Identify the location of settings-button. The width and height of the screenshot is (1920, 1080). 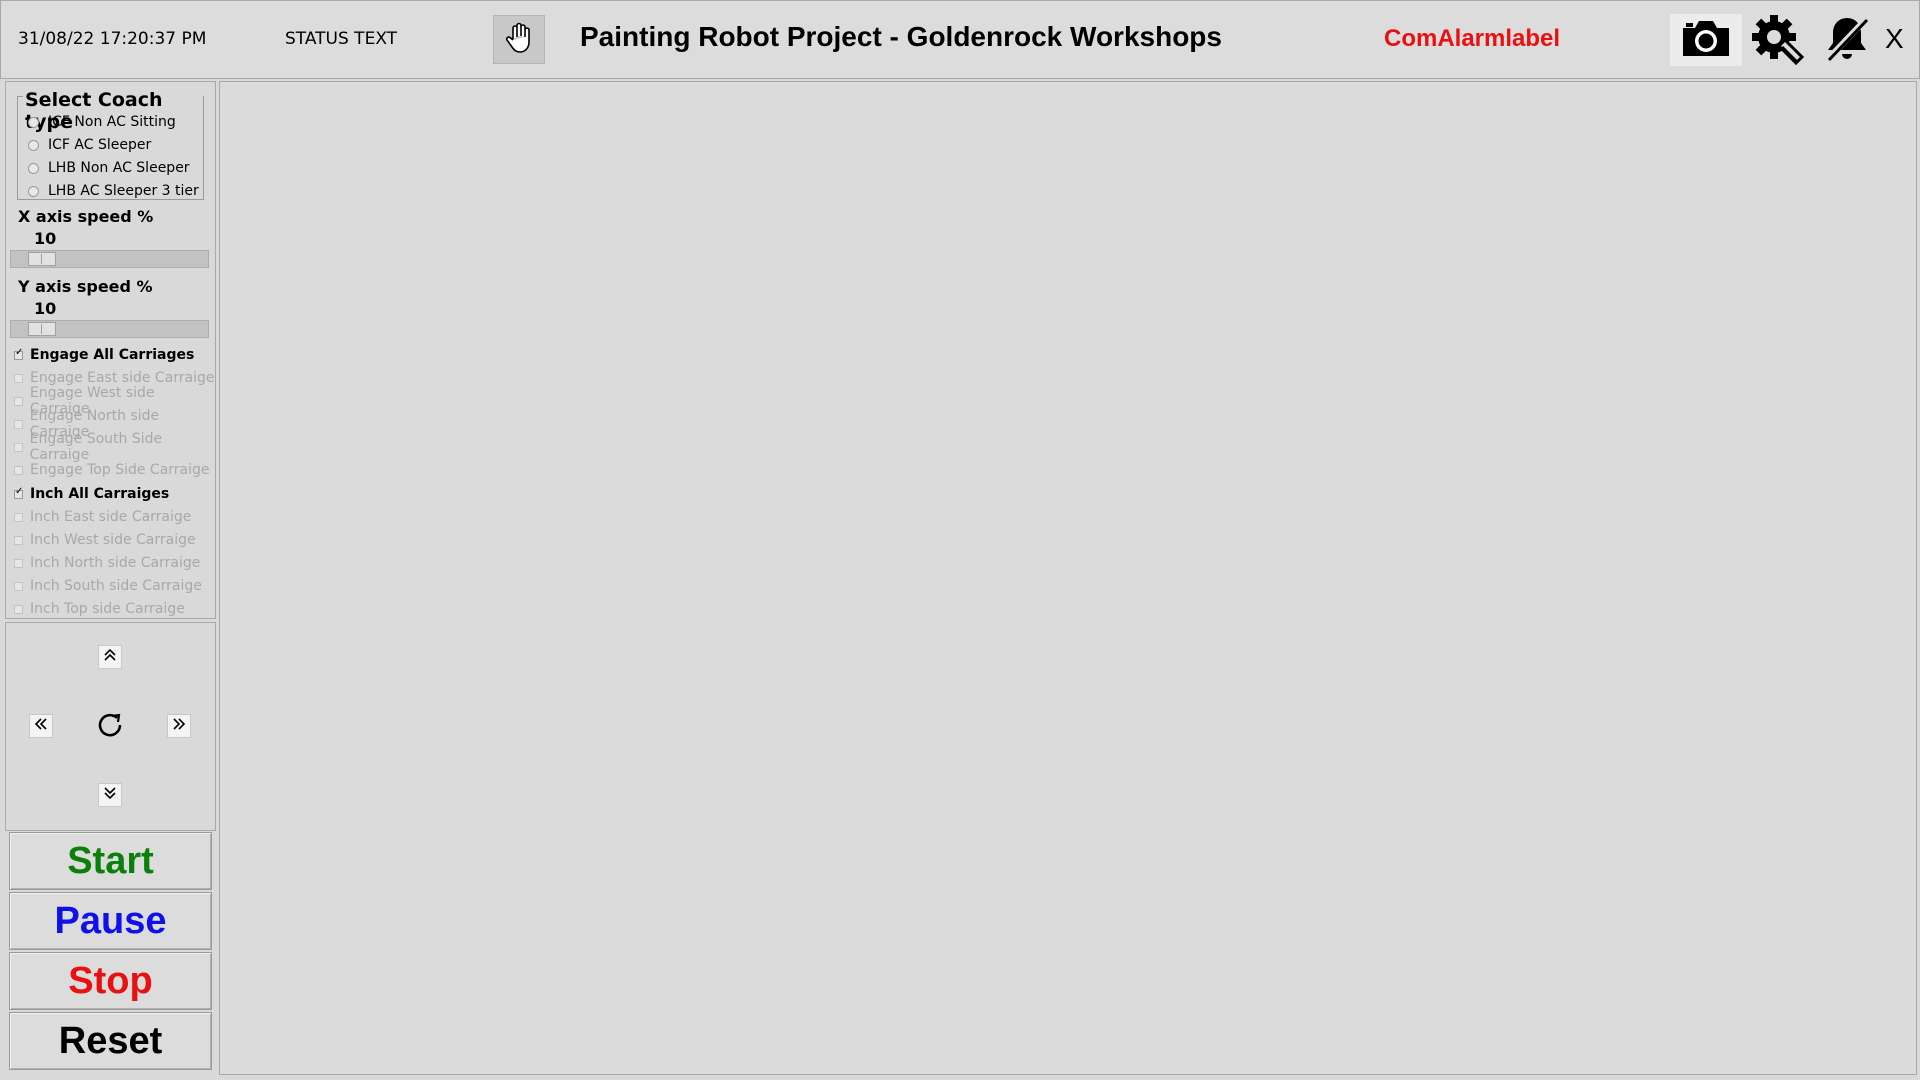
(1777, 41).